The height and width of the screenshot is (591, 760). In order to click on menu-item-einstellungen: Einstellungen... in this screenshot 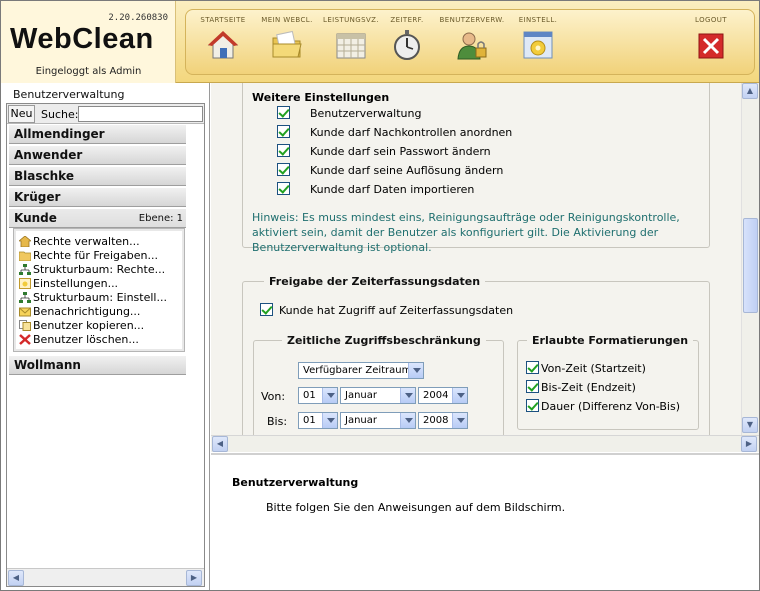, I will do `click(68, 284)`.